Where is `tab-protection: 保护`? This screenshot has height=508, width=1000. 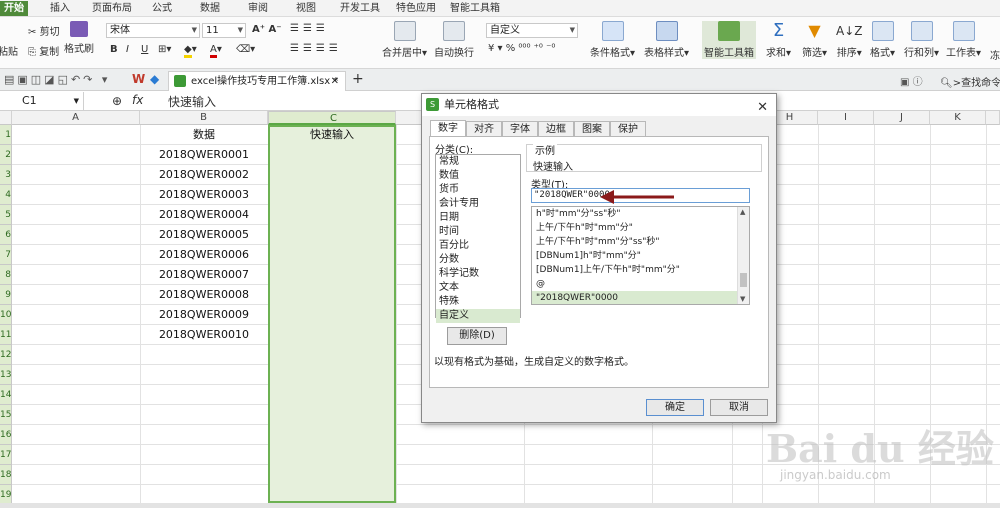 tab-protection: 保护 is located at coordinates (628, 129).